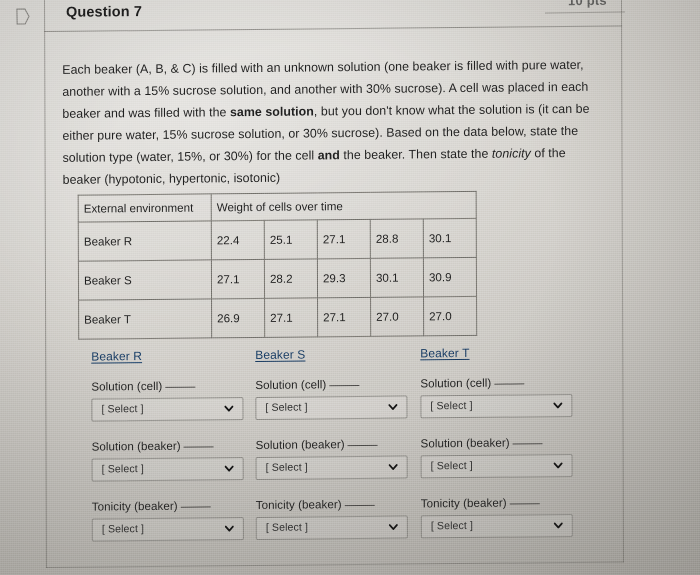 This screenshot has height=575, width=700. Describe the element at coordinates (182, 445) in the screenshot. I see `label-solution-beaker-r: Solution (beaker)` at that location.